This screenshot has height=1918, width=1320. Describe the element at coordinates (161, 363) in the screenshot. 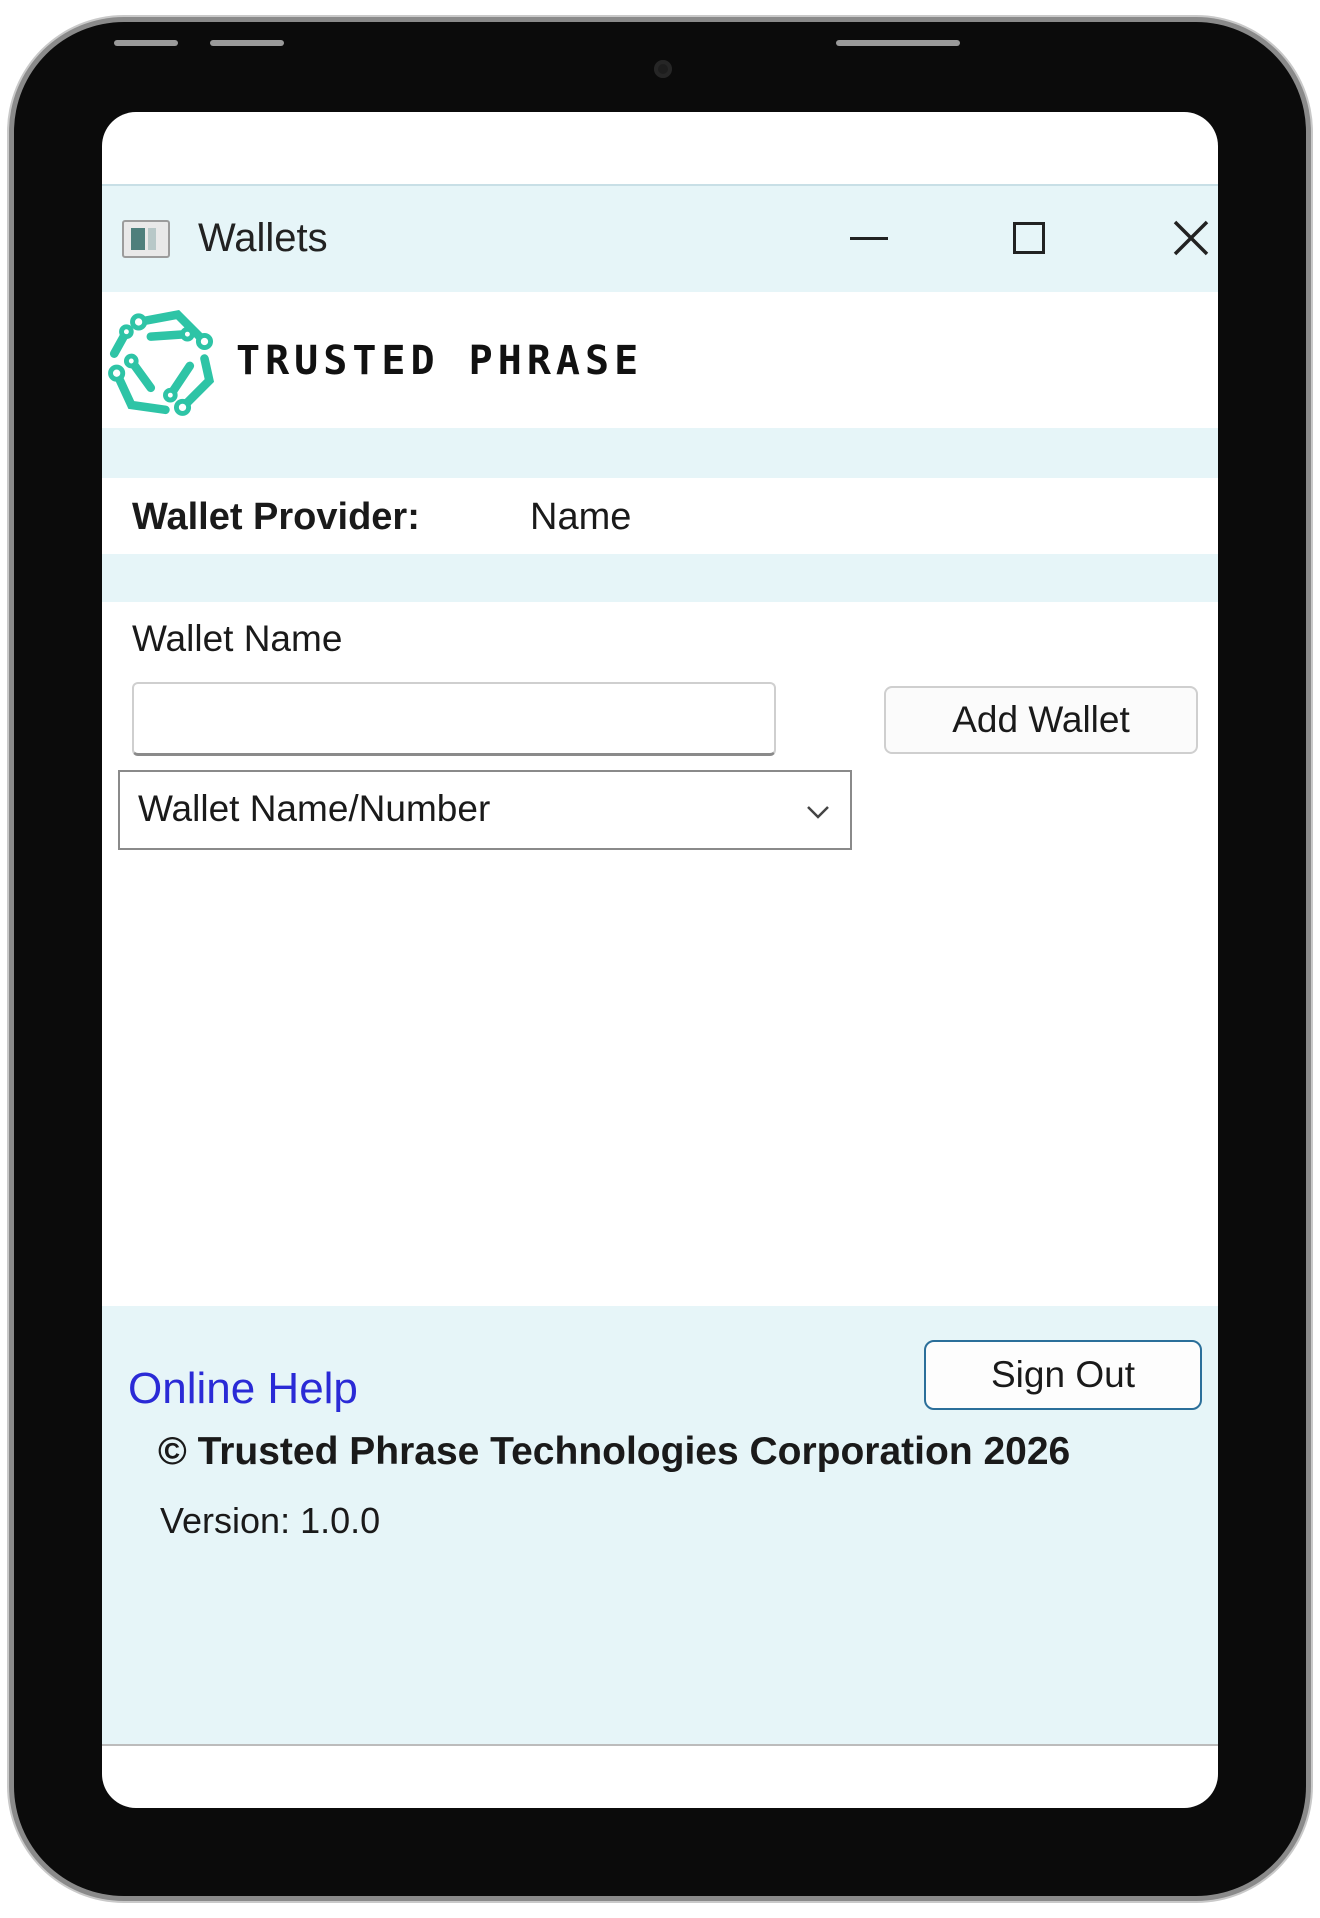

I see `brand-logo-icon` at that location.